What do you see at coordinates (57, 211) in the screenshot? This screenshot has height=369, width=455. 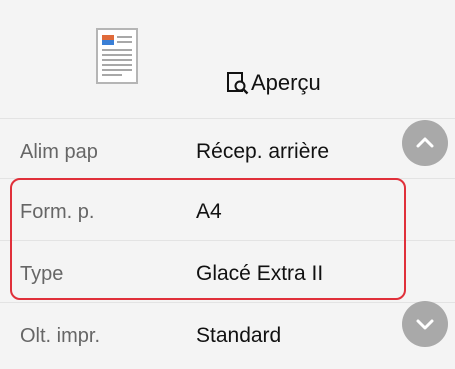 I see `setting-label: Form. p.` at bounding box center [57, 211].